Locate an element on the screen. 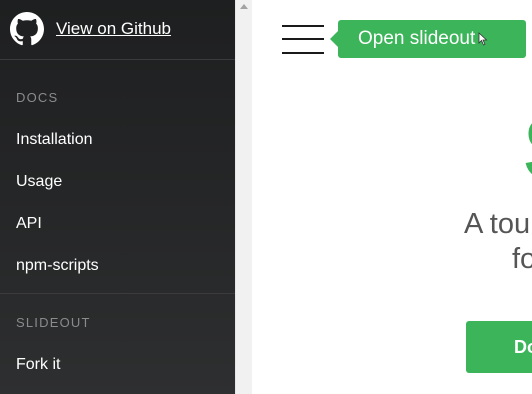 This screenshot has width=532, height=394. hero-tagline-line-1: A tou is located at coordinates (497, 224).